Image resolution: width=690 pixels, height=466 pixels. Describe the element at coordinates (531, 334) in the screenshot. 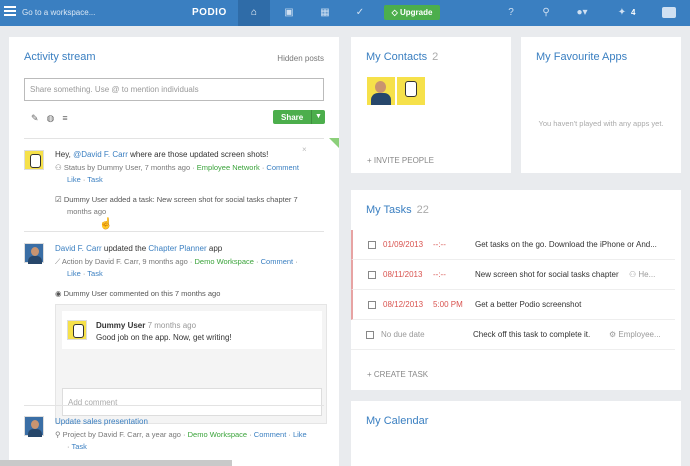

I see `task-title: Check off this task to complete it.` at that location.